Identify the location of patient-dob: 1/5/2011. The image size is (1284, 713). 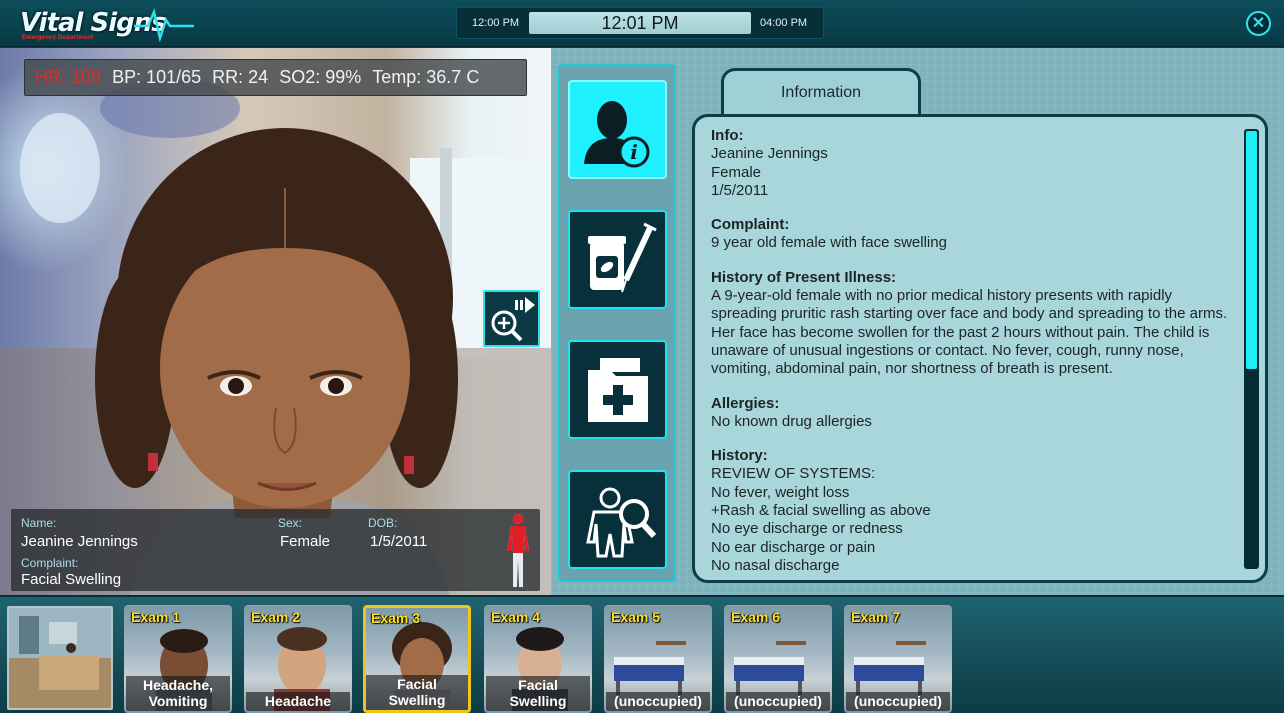
(399, 541).